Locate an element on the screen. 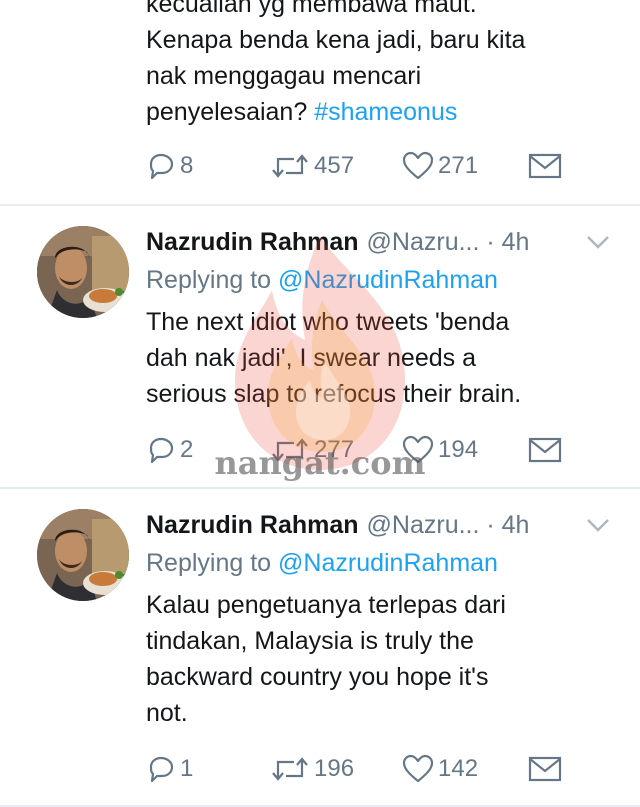 Image resolution: width=640 pixels, height=807 pixels. tweet-text-line: serious slap to refocus their brain. is located at coordinates (334, 394).